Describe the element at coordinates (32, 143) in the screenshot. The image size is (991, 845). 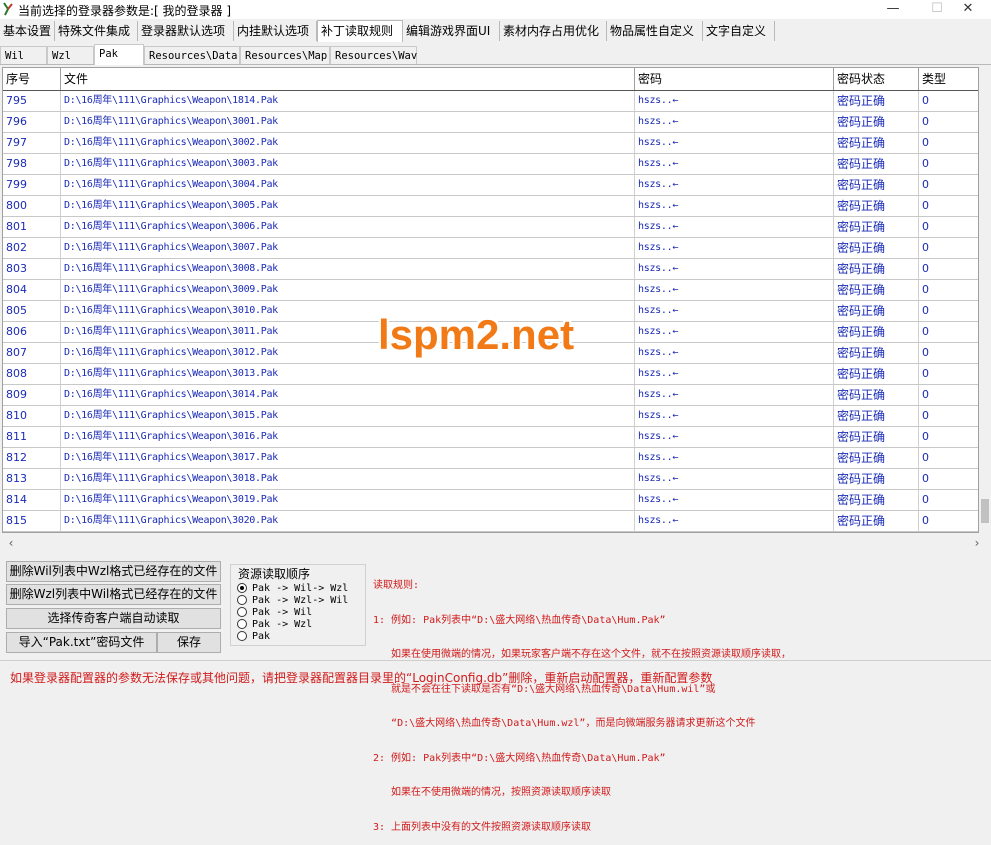
I see `cell-index: 797` at that location.